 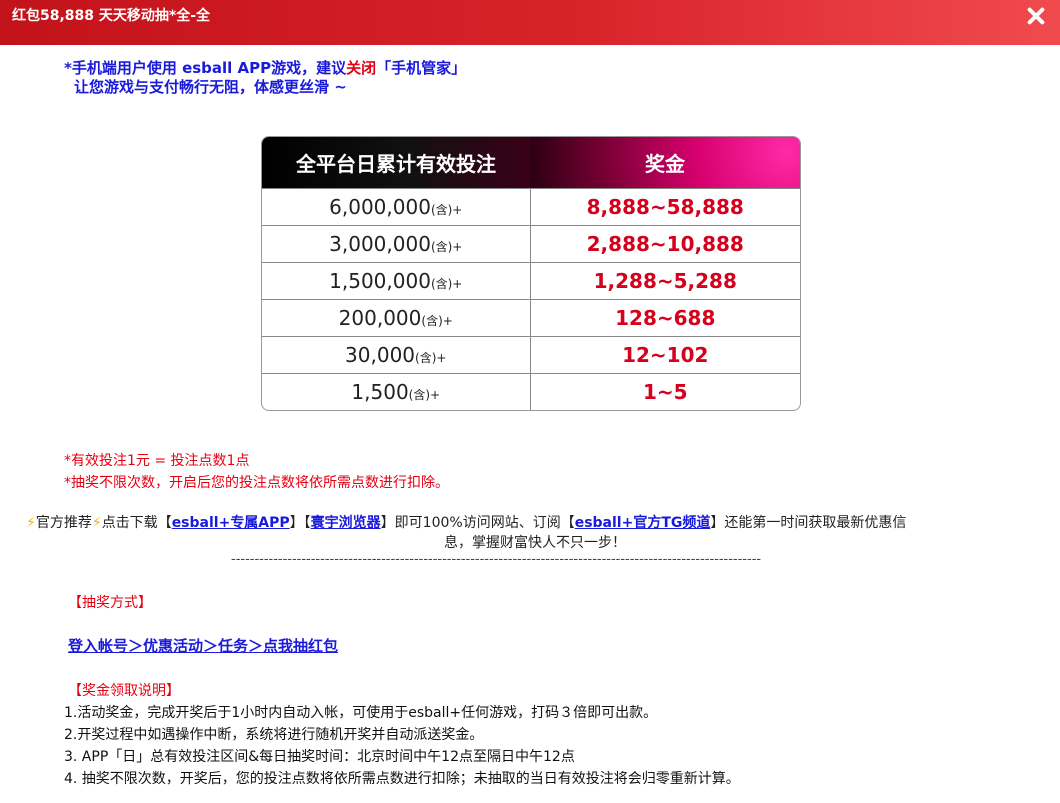 What do you see at coordinates (380, 281) in the screenshot?
I see `wager-amount: 1,500,000` at bounding box center [380, 281].